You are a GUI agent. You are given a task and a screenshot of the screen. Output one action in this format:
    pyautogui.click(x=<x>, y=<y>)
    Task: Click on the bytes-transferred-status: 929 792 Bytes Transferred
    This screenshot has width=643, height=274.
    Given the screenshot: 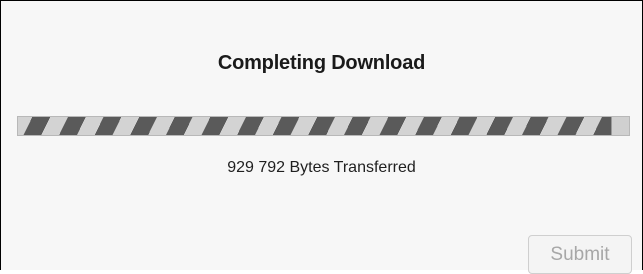 What is the action you would take?
    pyautogui.click(x=321, y=168)
    